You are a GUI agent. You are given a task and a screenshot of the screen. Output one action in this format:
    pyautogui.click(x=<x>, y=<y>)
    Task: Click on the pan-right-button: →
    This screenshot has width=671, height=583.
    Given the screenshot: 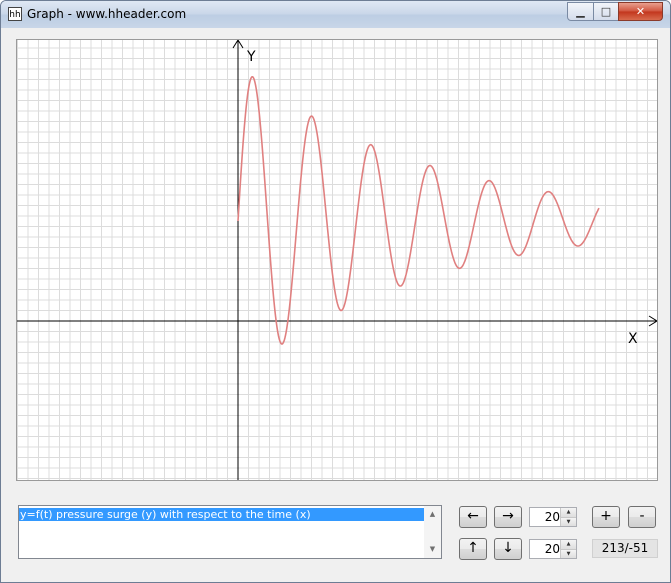 What is the action you would take?
    pyautogui.click(x=508, y=517)
    